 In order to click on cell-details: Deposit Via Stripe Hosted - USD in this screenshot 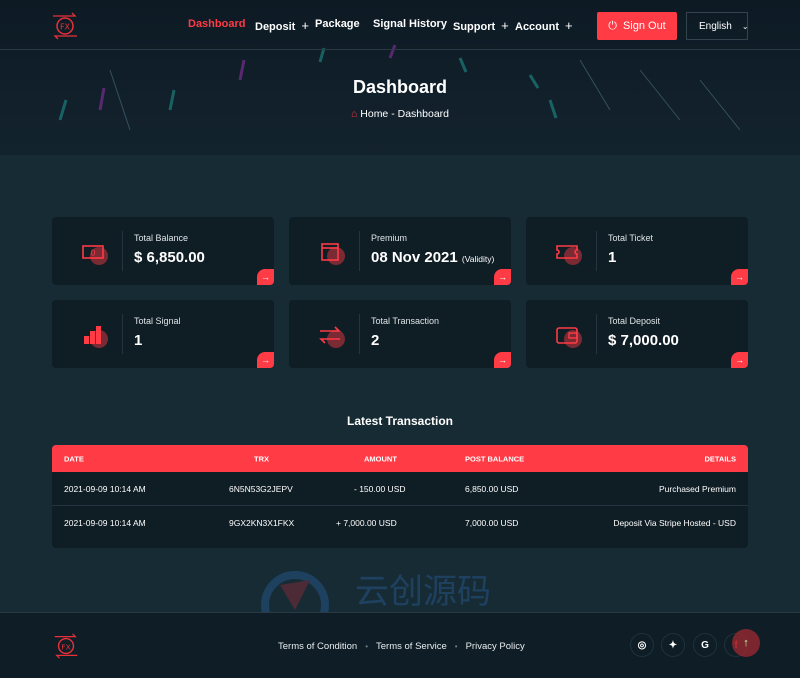, I will do `click(674, 523)`.